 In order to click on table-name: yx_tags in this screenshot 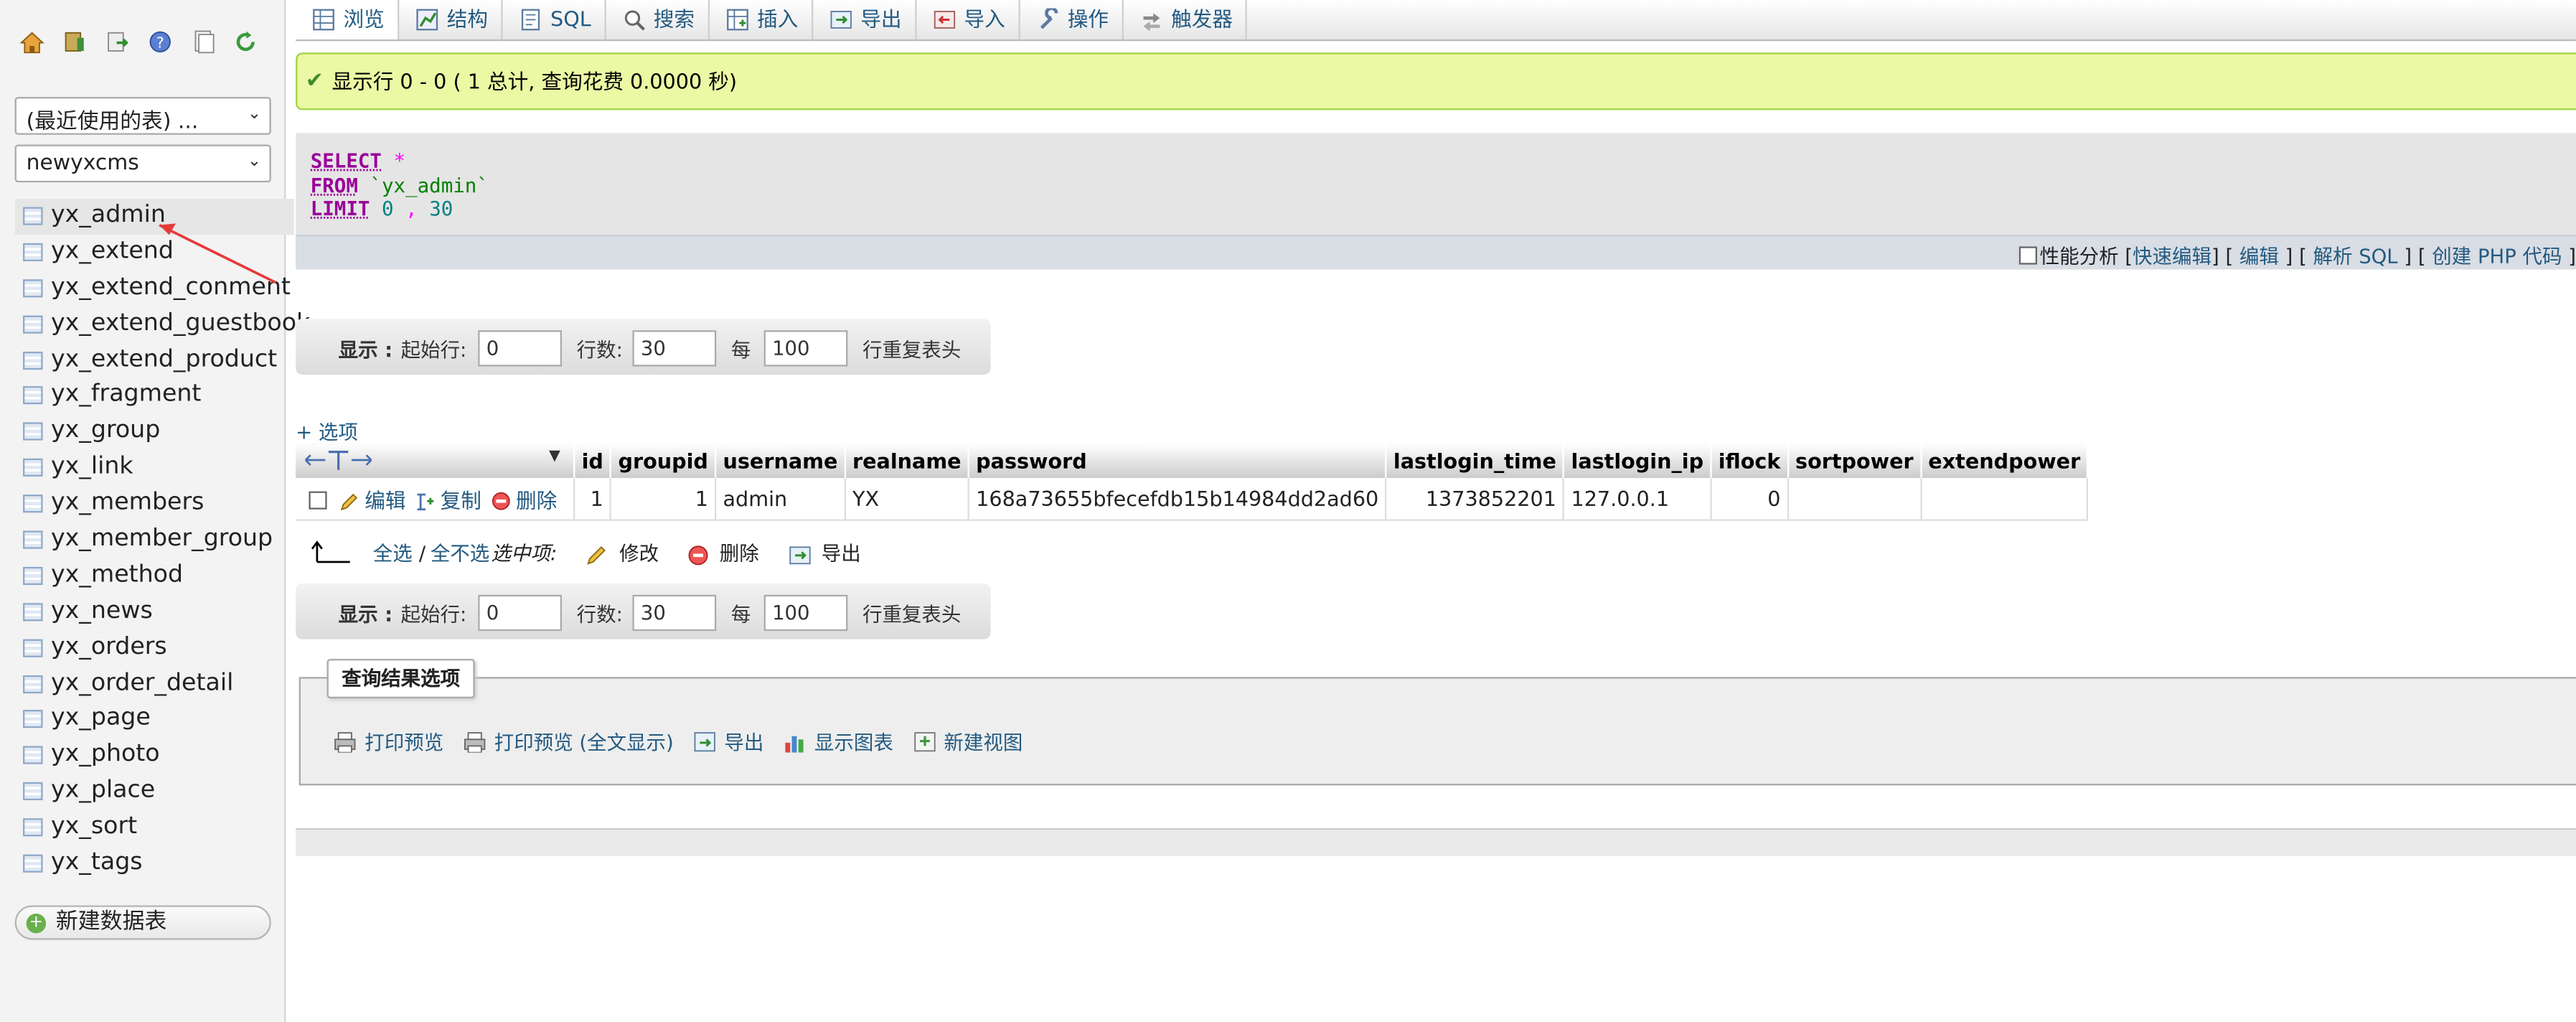, I will do `click(97, 863)`.